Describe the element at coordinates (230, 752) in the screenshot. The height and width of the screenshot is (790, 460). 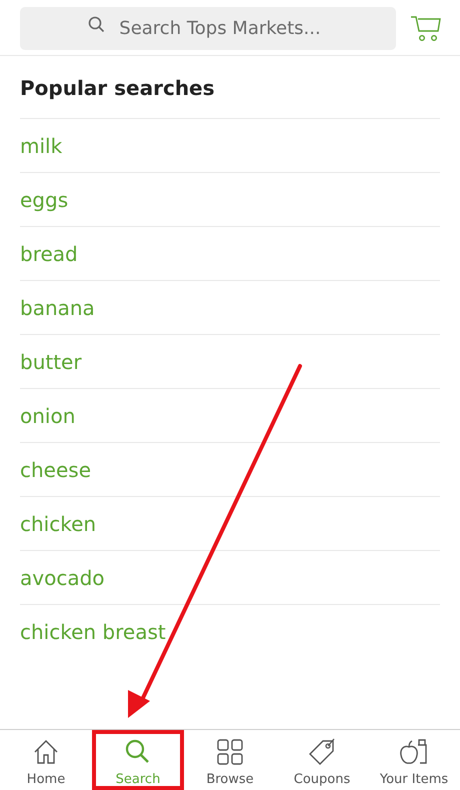
I see `grid-icon` at that location.